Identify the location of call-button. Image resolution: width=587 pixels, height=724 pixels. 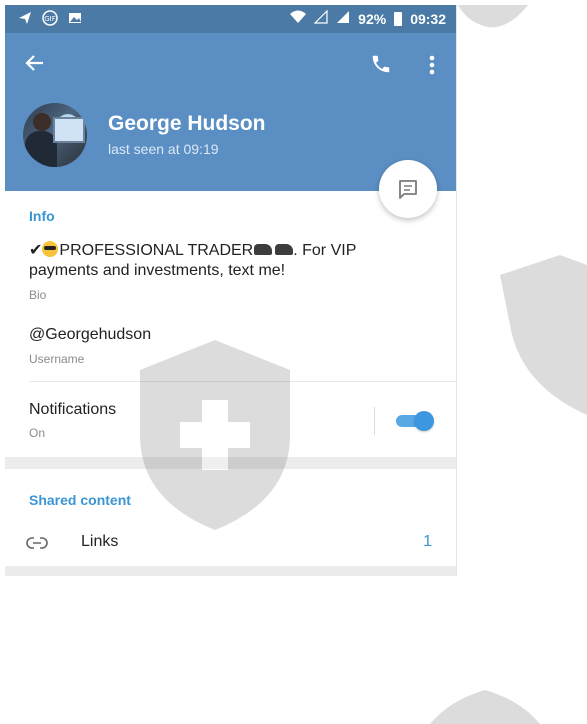
(382, 65).